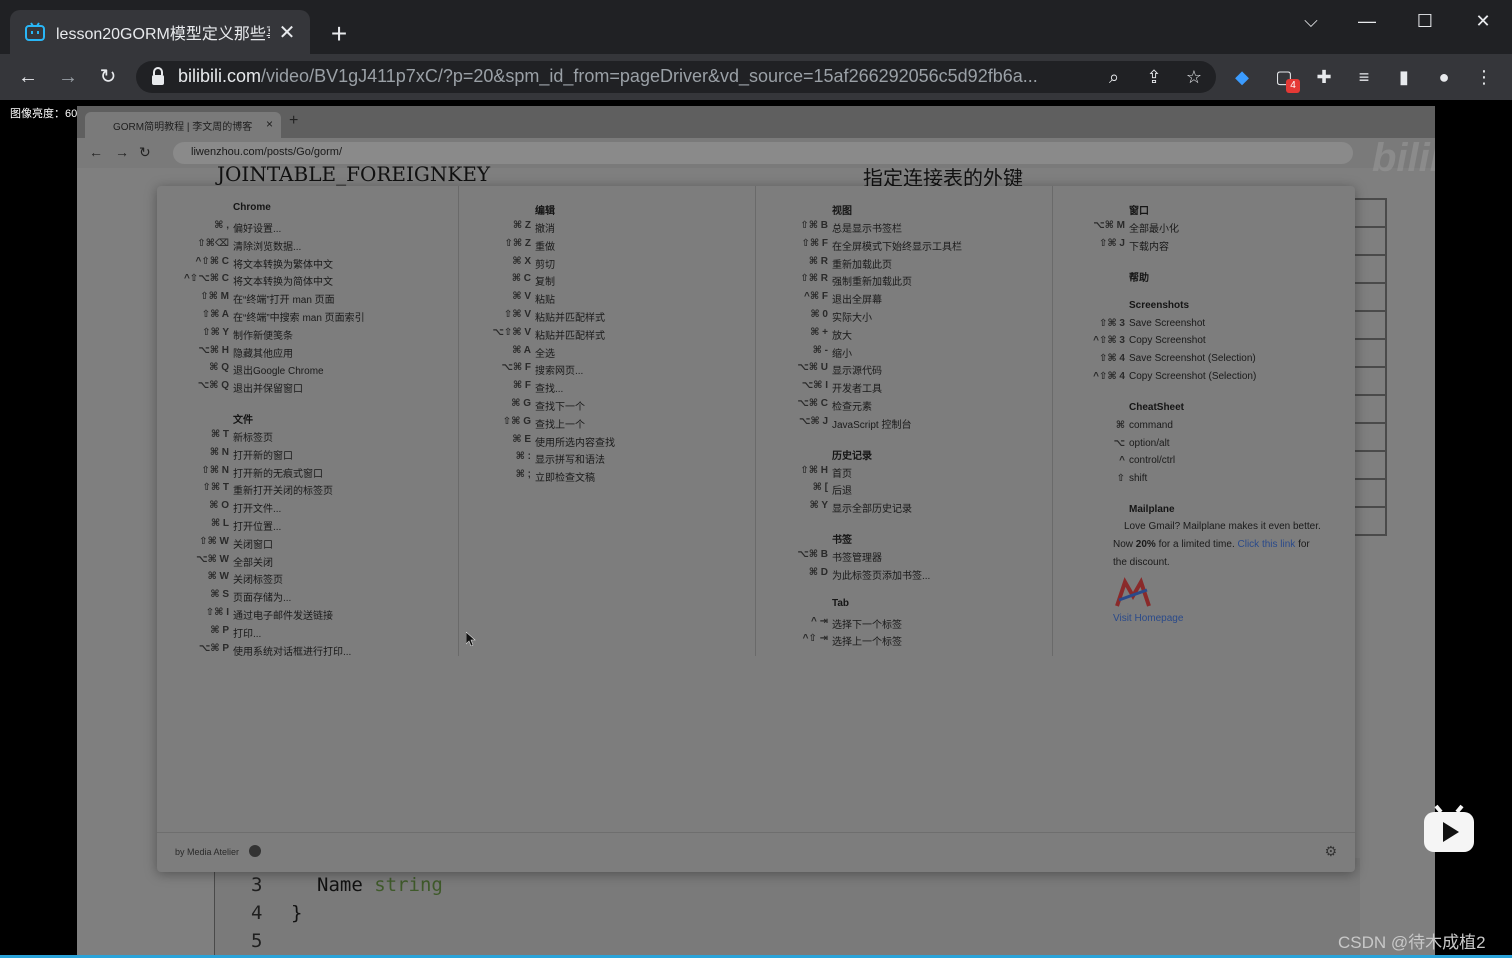 The image size is (1512, 958). I want to click on extensions-puzzle-icon: ✚, so click(1324, 77).